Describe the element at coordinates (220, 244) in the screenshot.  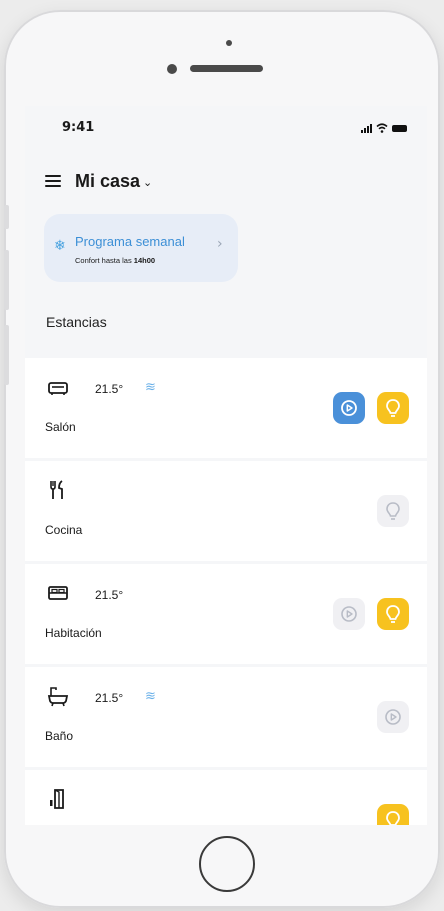
I see `chevron-right-icon: ›` at that location.